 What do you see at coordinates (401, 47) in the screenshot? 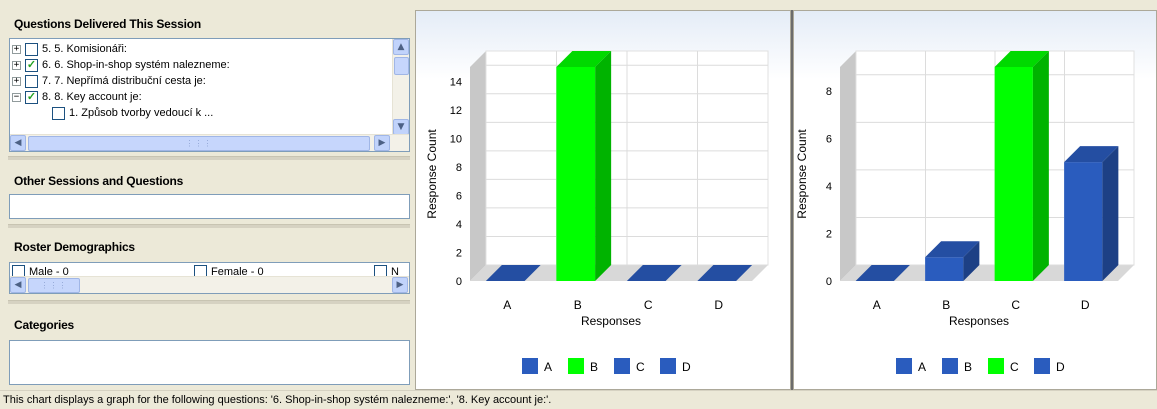
I see `scroll-up-icon: ▲` at bounding box center [401, 47].